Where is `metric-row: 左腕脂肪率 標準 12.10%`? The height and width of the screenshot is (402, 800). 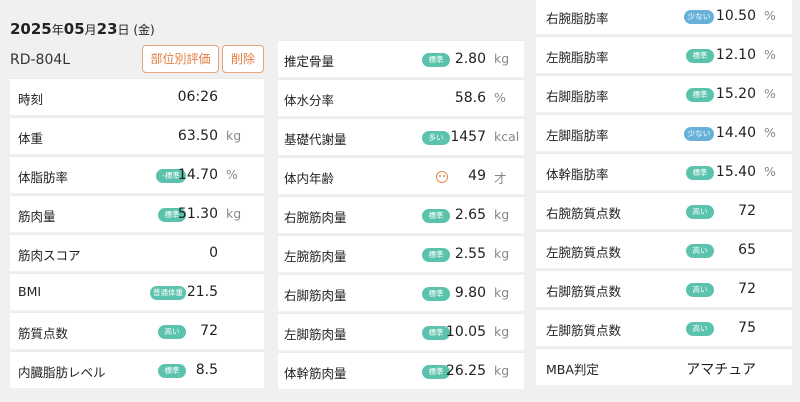
metric-row: 左腕脂肪率 標準 12.10% is located at coordinates (664, 54).